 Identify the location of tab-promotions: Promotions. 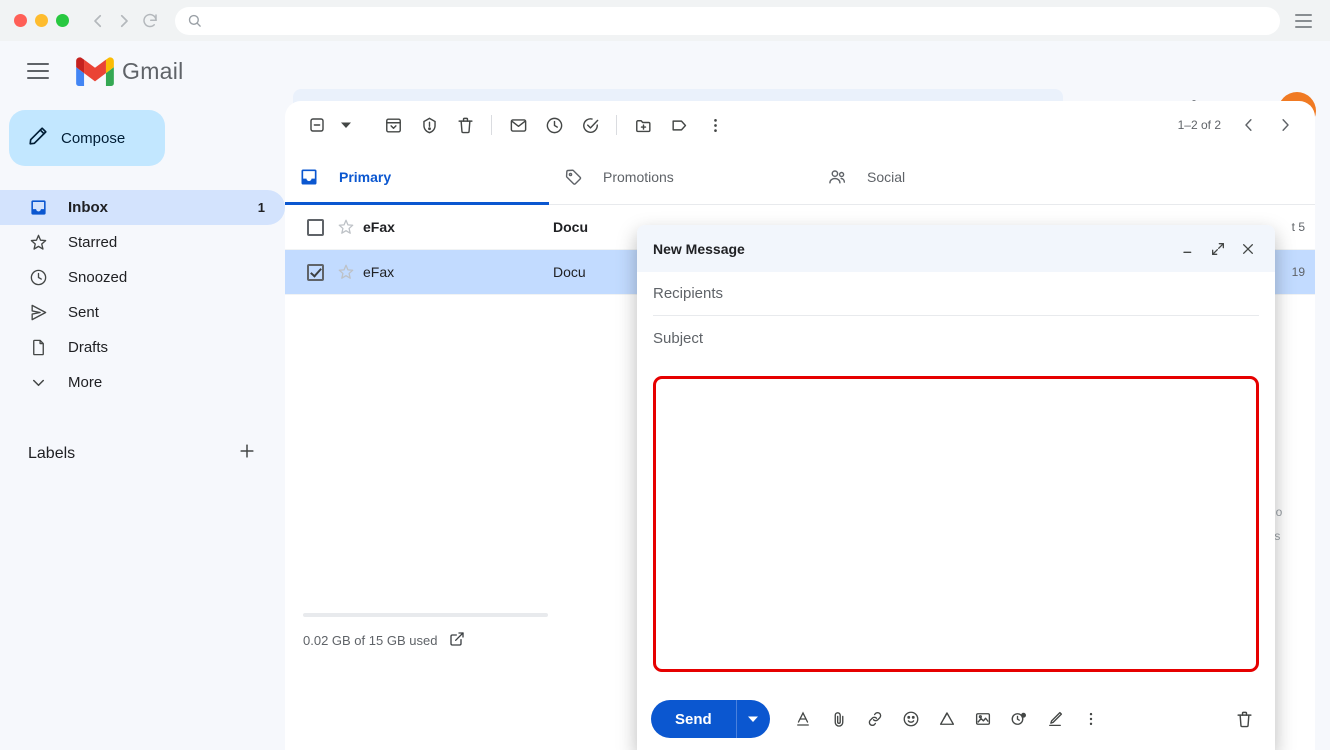
(681, 176).